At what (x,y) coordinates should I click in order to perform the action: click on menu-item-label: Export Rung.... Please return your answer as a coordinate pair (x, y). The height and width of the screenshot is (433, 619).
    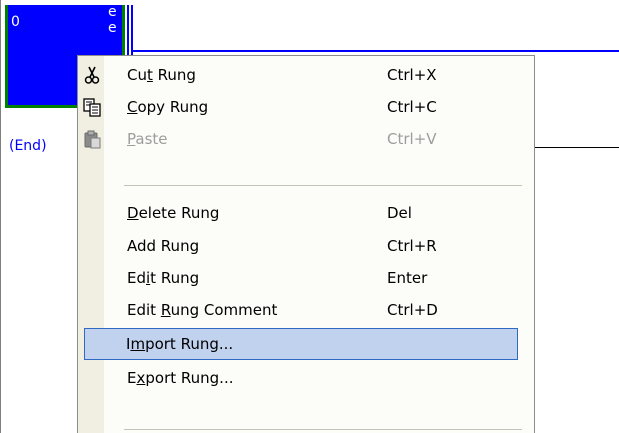
    Looking at the image, I should click on (180, 378).